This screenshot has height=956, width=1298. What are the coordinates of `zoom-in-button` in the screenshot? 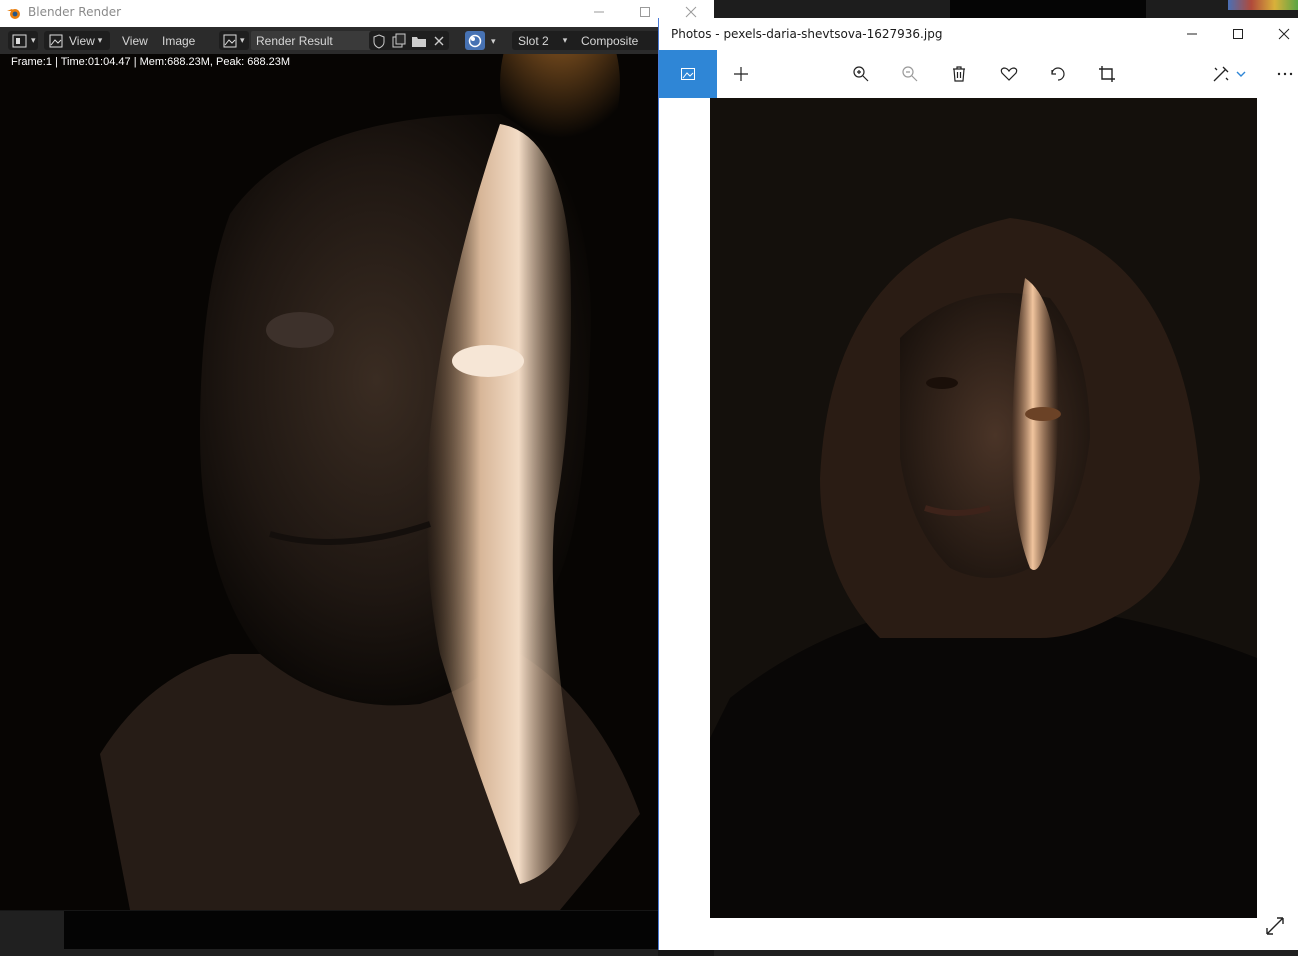 It's located at (861, 74).